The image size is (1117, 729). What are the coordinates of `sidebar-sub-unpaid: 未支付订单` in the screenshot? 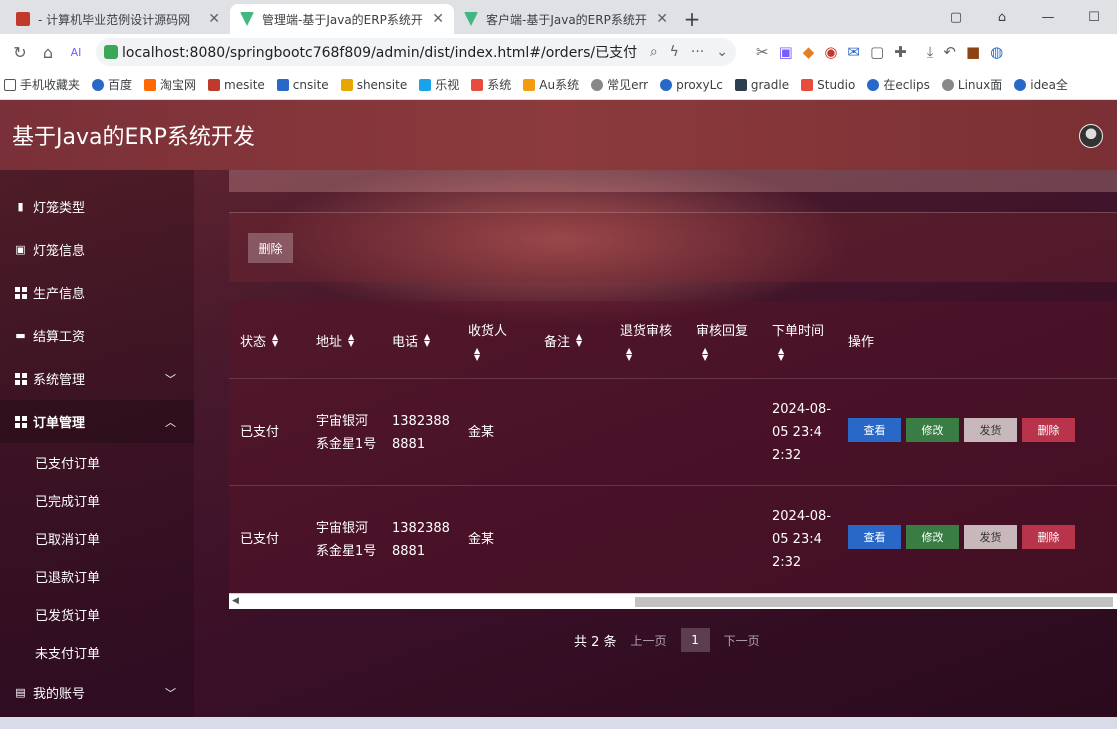 It's located at (97, 652).